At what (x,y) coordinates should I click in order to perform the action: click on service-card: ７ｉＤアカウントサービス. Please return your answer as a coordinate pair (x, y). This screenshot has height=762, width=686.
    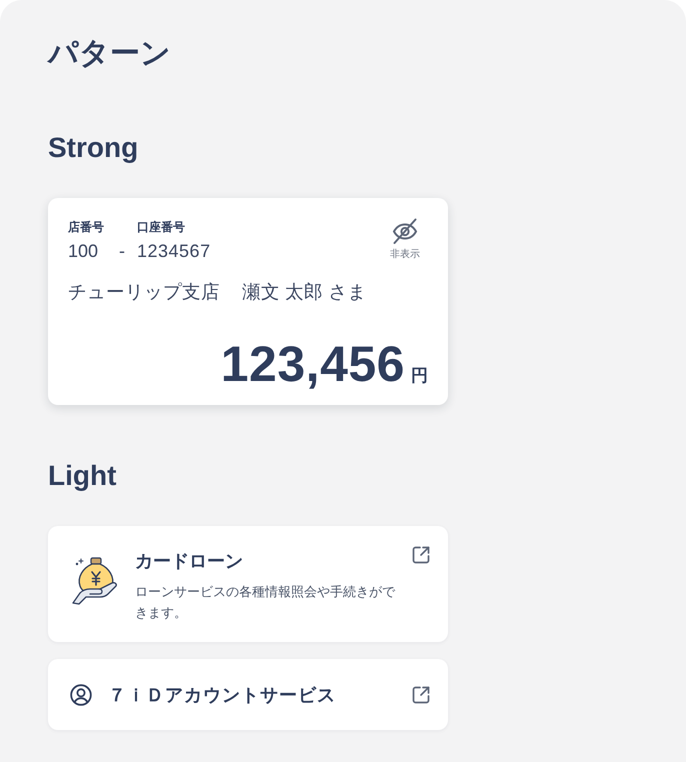
    Looking at the image, I should click on (248, 694).